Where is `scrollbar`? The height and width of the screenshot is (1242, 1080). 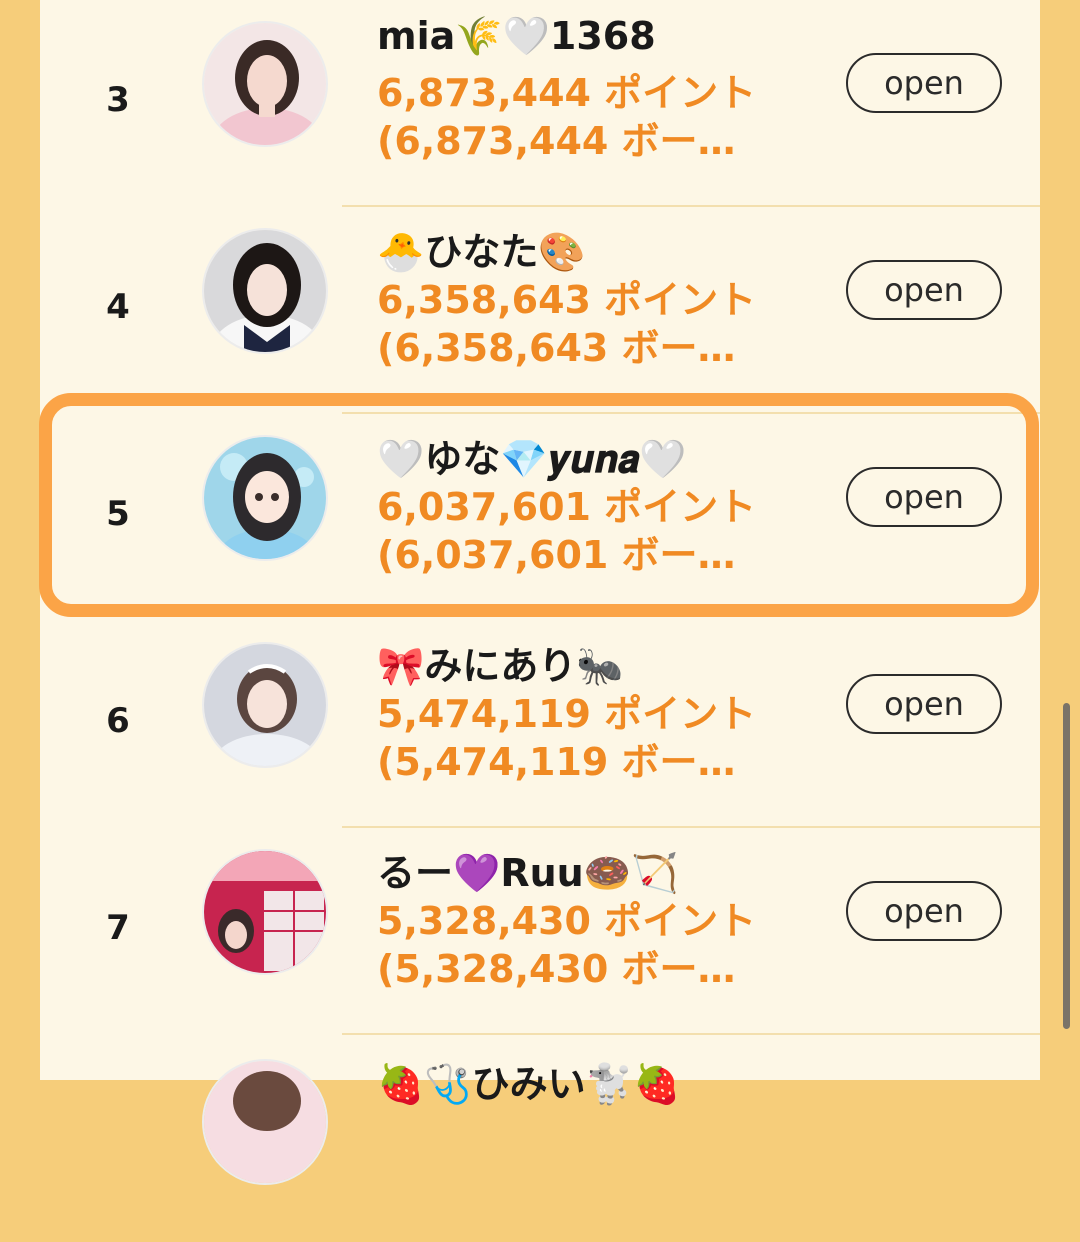 scrollbar is located at coordinates (1066, 866).